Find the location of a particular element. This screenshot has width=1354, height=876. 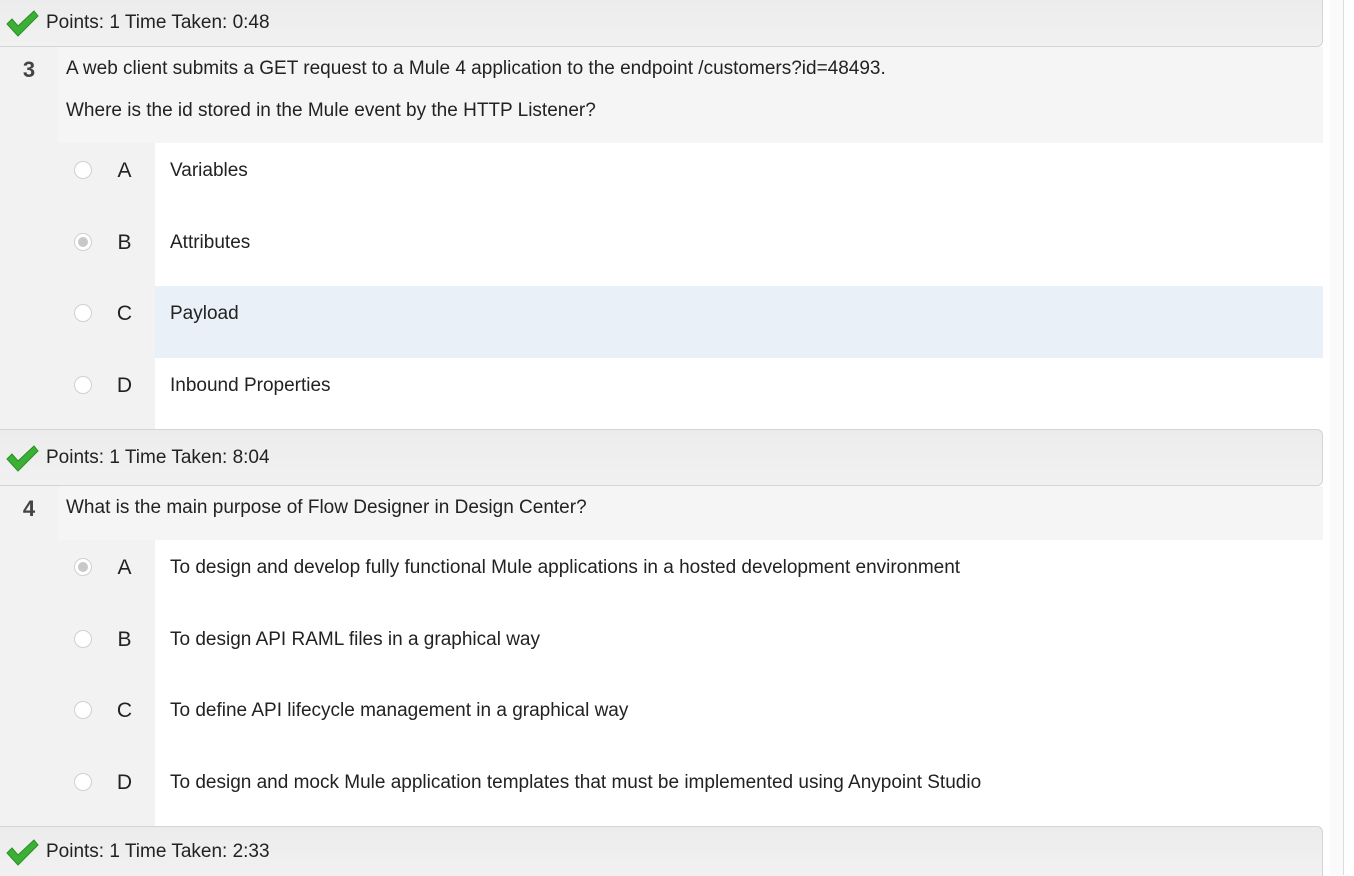

option-text: Payload is located at coordinates (739, 322).